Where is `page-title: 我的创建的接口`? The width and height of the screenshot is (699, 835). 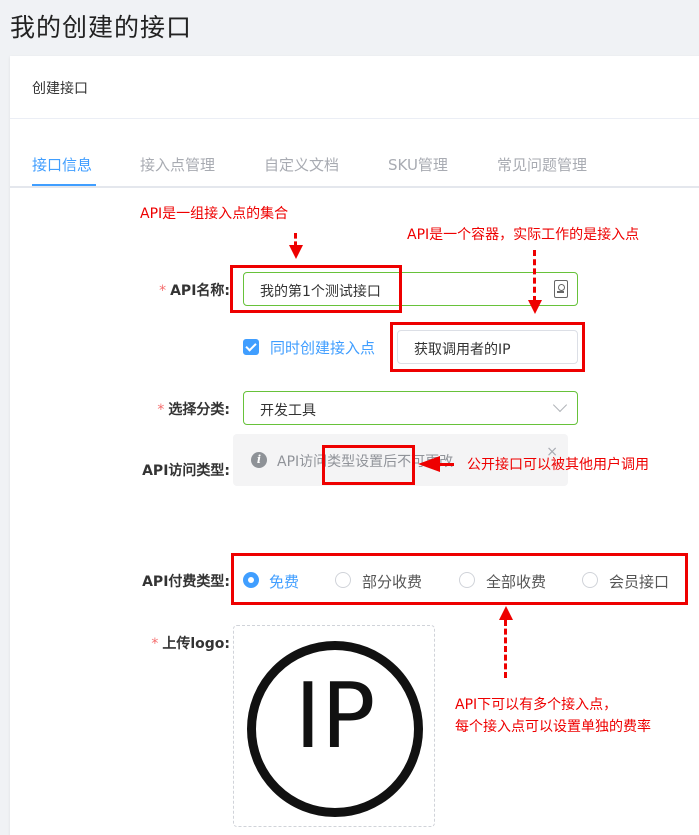
page-title: 我的创建的接口 is located at coordinates (101, 27).